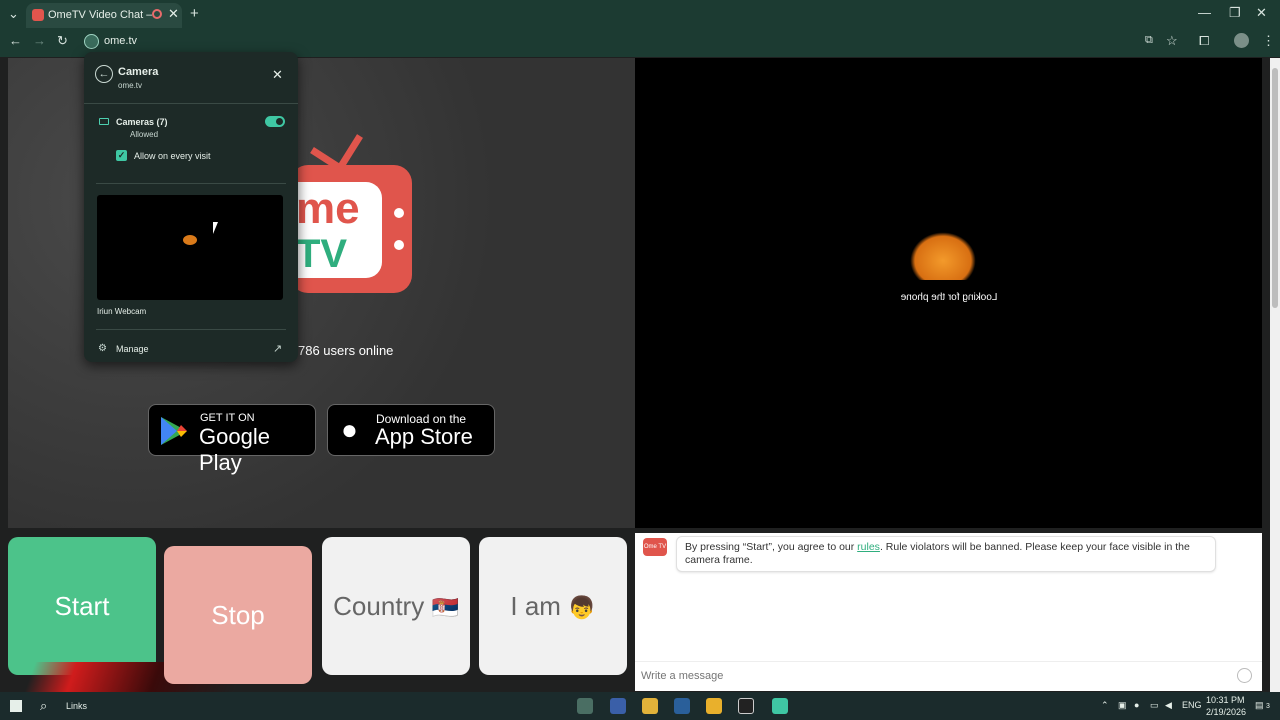 This screenshot has height=720, width=1280. I want to click on new-tab-button: +, so click(194, 13).